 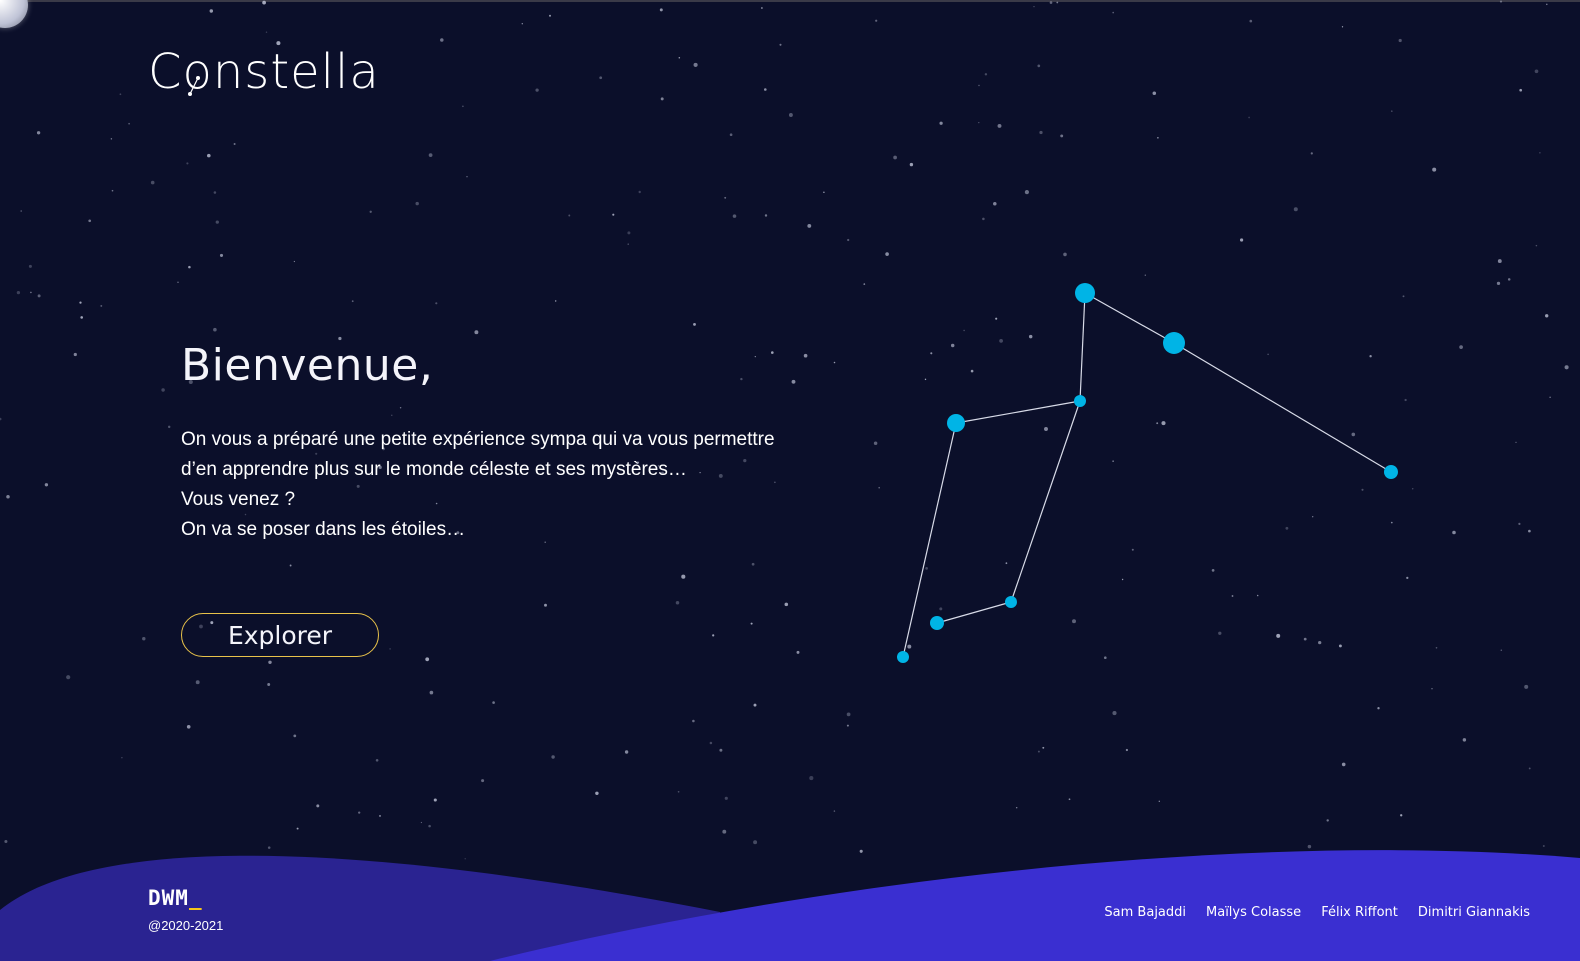 I want to click on credit-name: Sam Bajaddi, so click(x=1145, y=912).